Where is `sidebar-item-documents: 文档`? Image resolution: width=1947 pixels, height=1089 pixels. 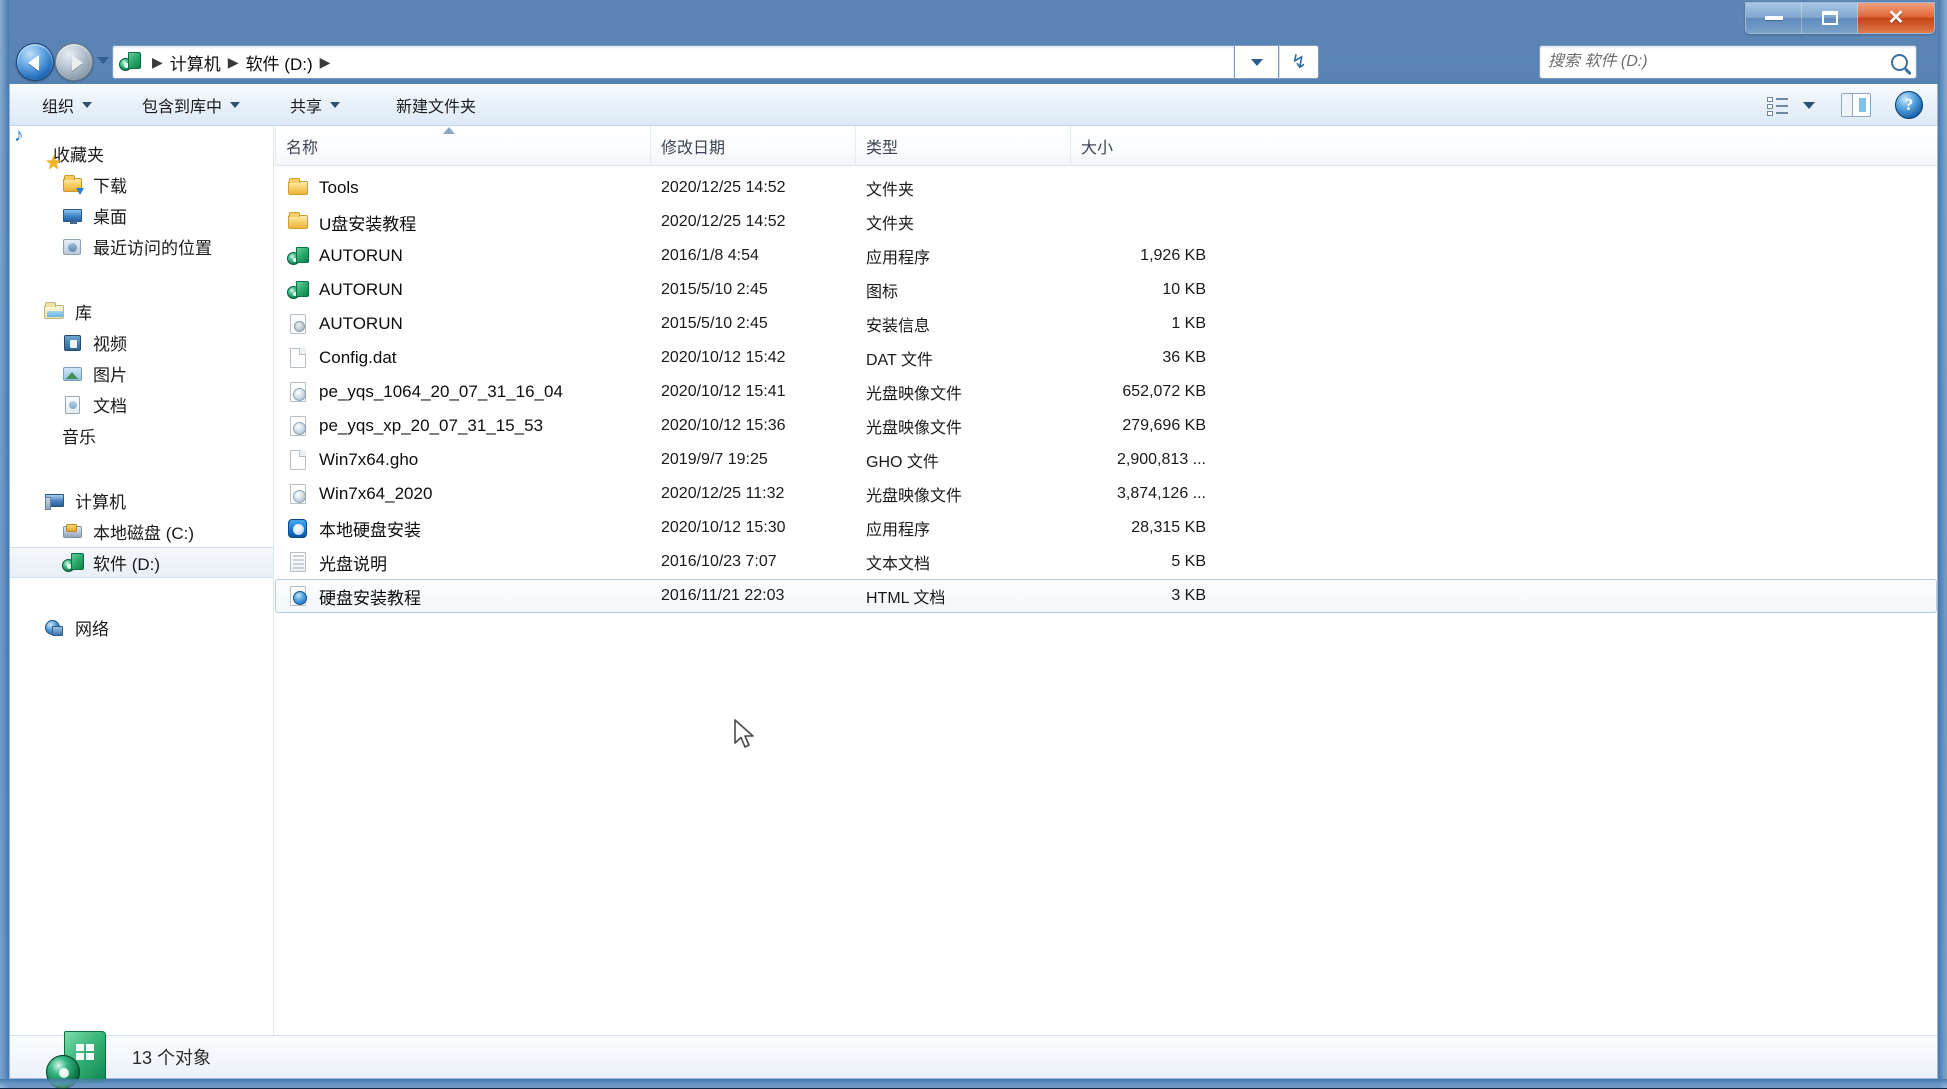
sidebar-item-documents: 文档 is located at coordinates (141, 404).